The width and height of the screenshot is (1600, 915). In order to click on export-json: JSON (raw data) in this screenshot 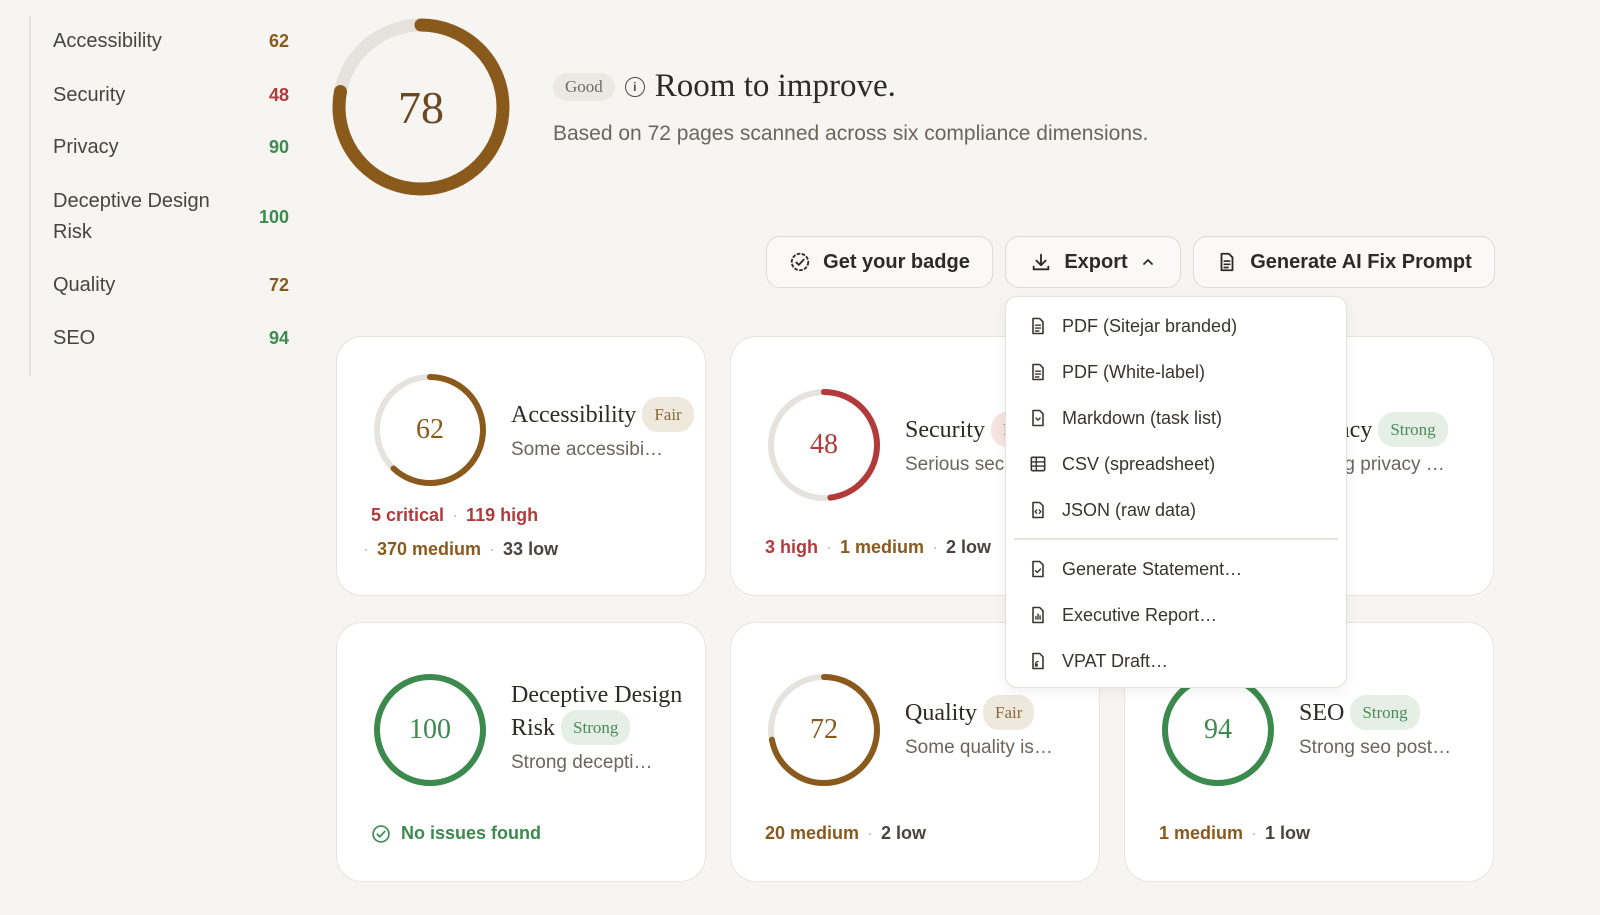, I will do `click(1182, 510)`.